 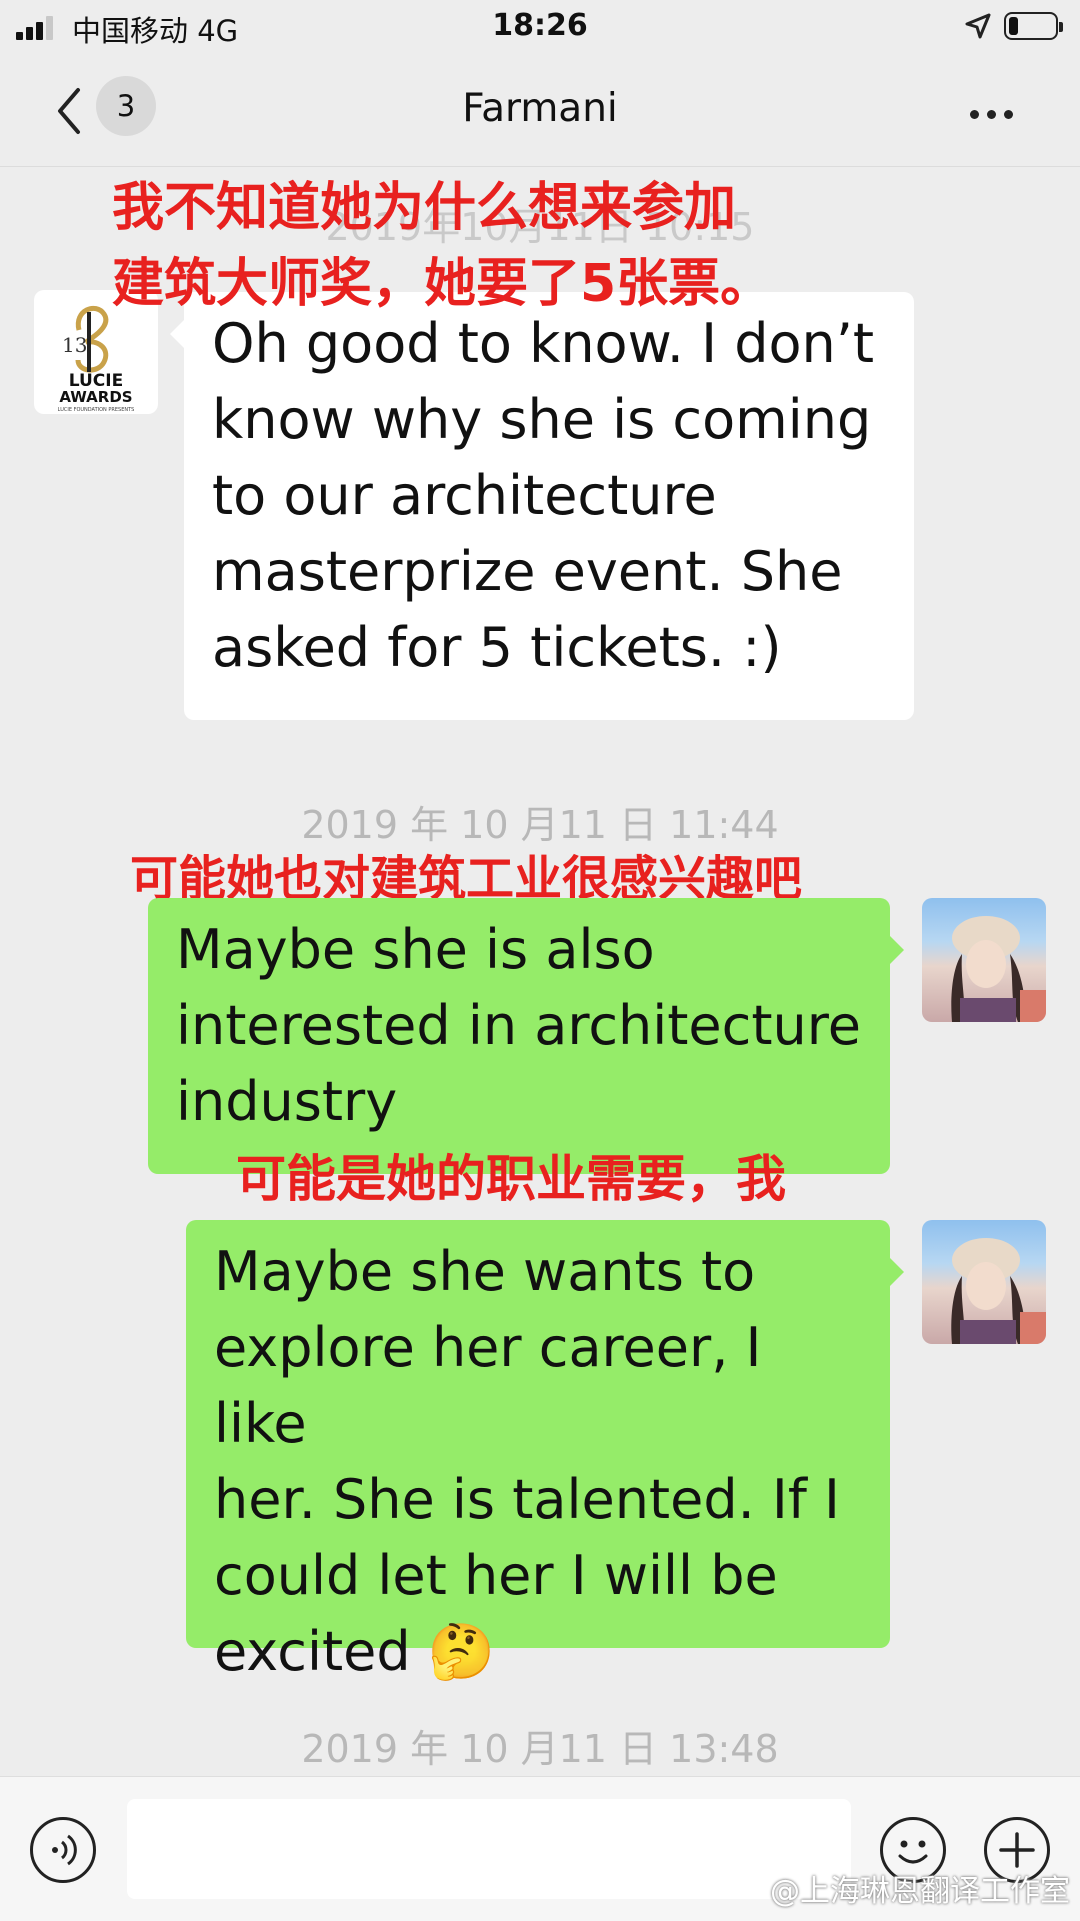 I want to click on svg-text: 13, so click(x=74, y=345).